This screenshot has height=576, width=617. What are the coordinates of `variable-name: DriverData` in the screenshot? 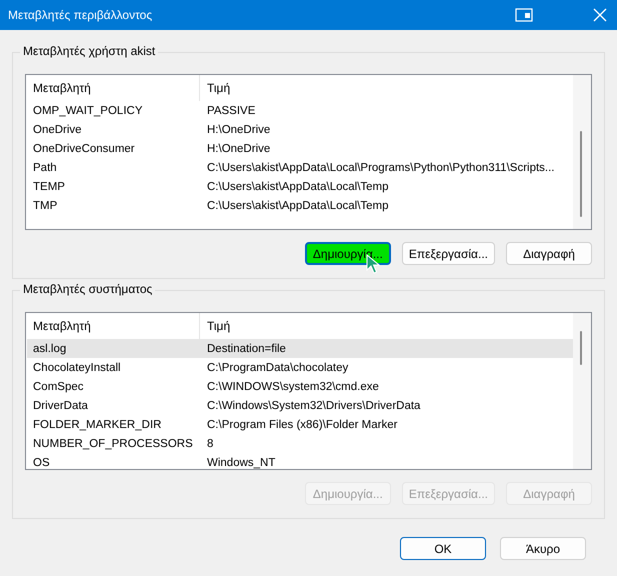 It's located at (60, 406).